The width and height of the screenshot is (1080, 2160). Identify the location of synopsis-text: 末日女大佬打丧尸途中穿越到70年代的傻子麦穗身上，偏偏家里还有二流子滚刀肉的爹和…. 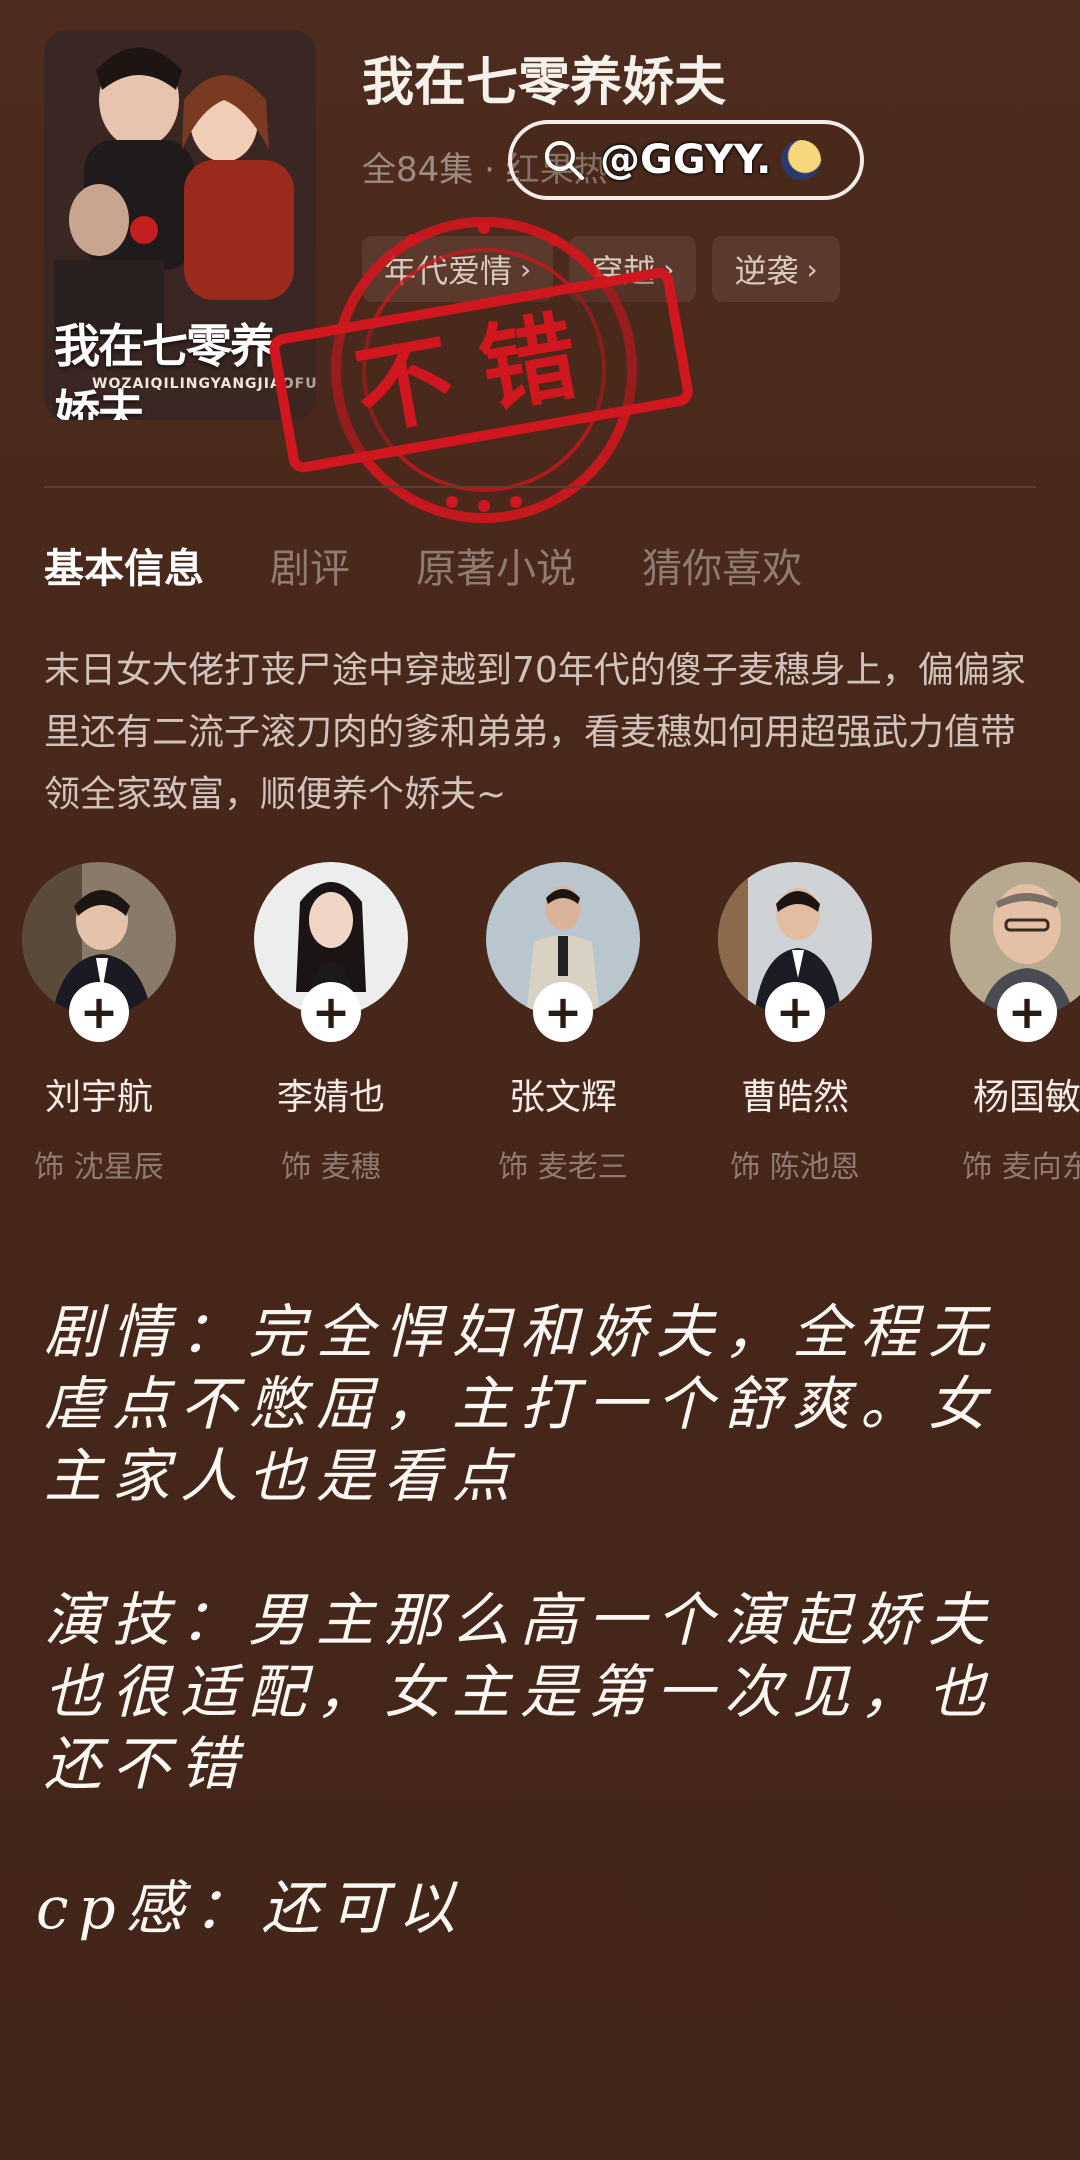
(535, 732).